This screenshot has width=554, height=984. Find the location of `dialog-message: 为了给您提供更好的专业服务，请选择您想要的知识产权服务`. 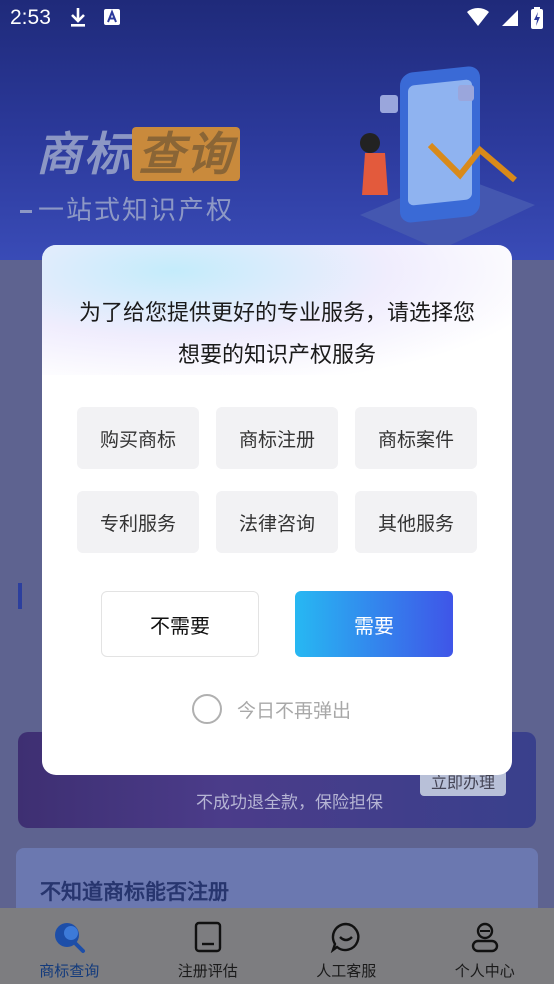

dialog-message: 为了给您提供更好的专业服务，请选择您想要的知识产权服务 is located at coordinates (276, 334).